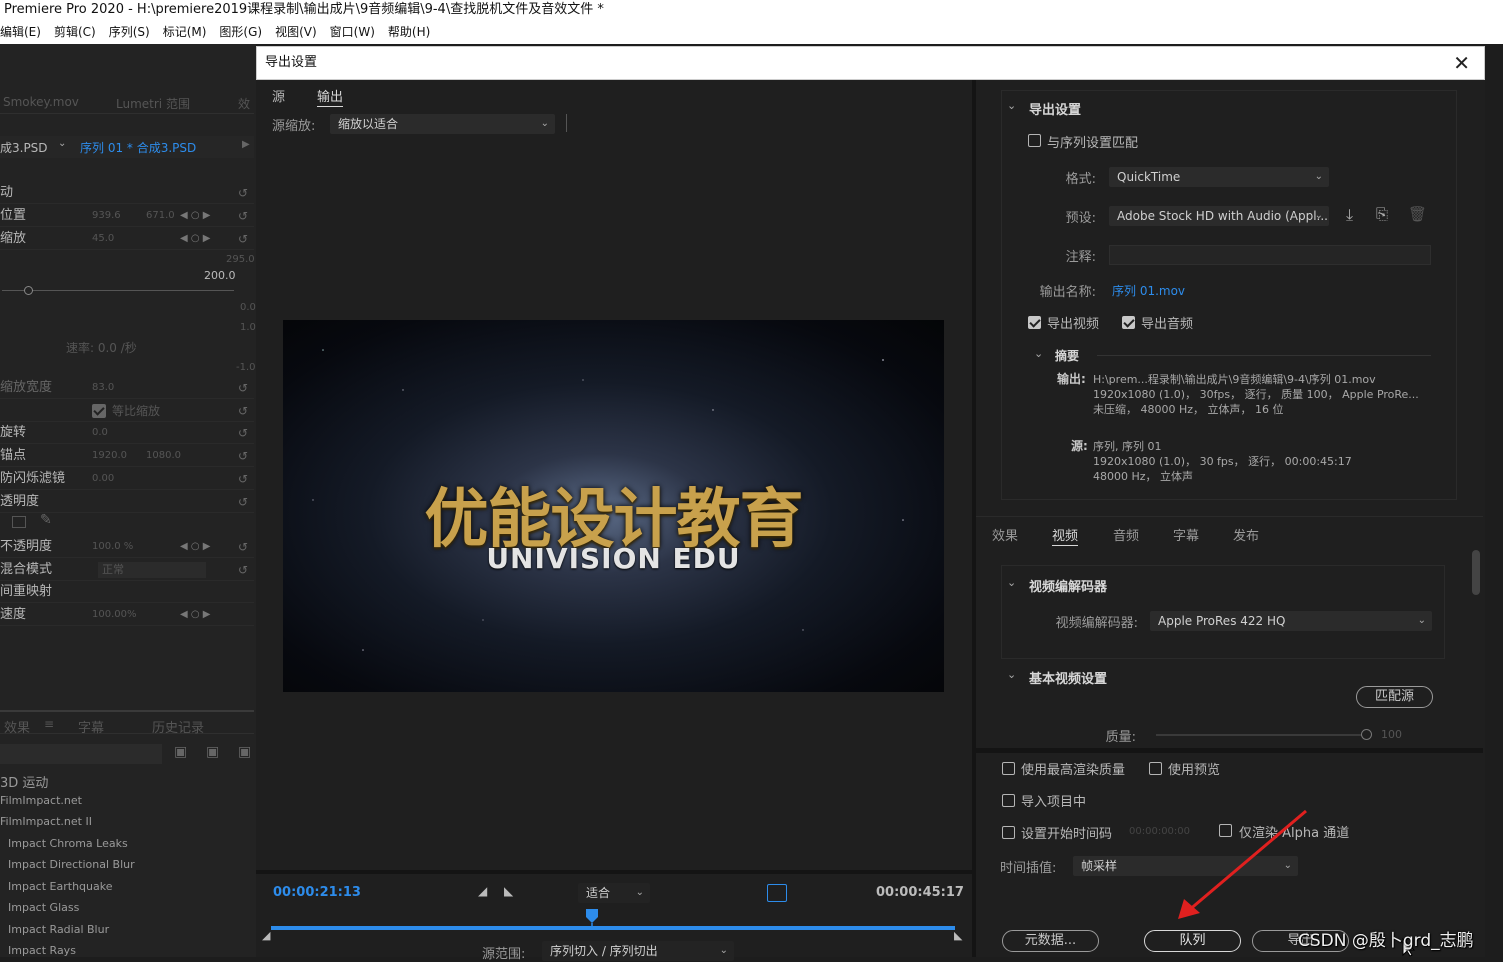  What do you see at coordinates (153, 103) in the screenshot?
I see `tab-lumetri-scopes: Lumetri 范围` at bounding box center [153, 103].